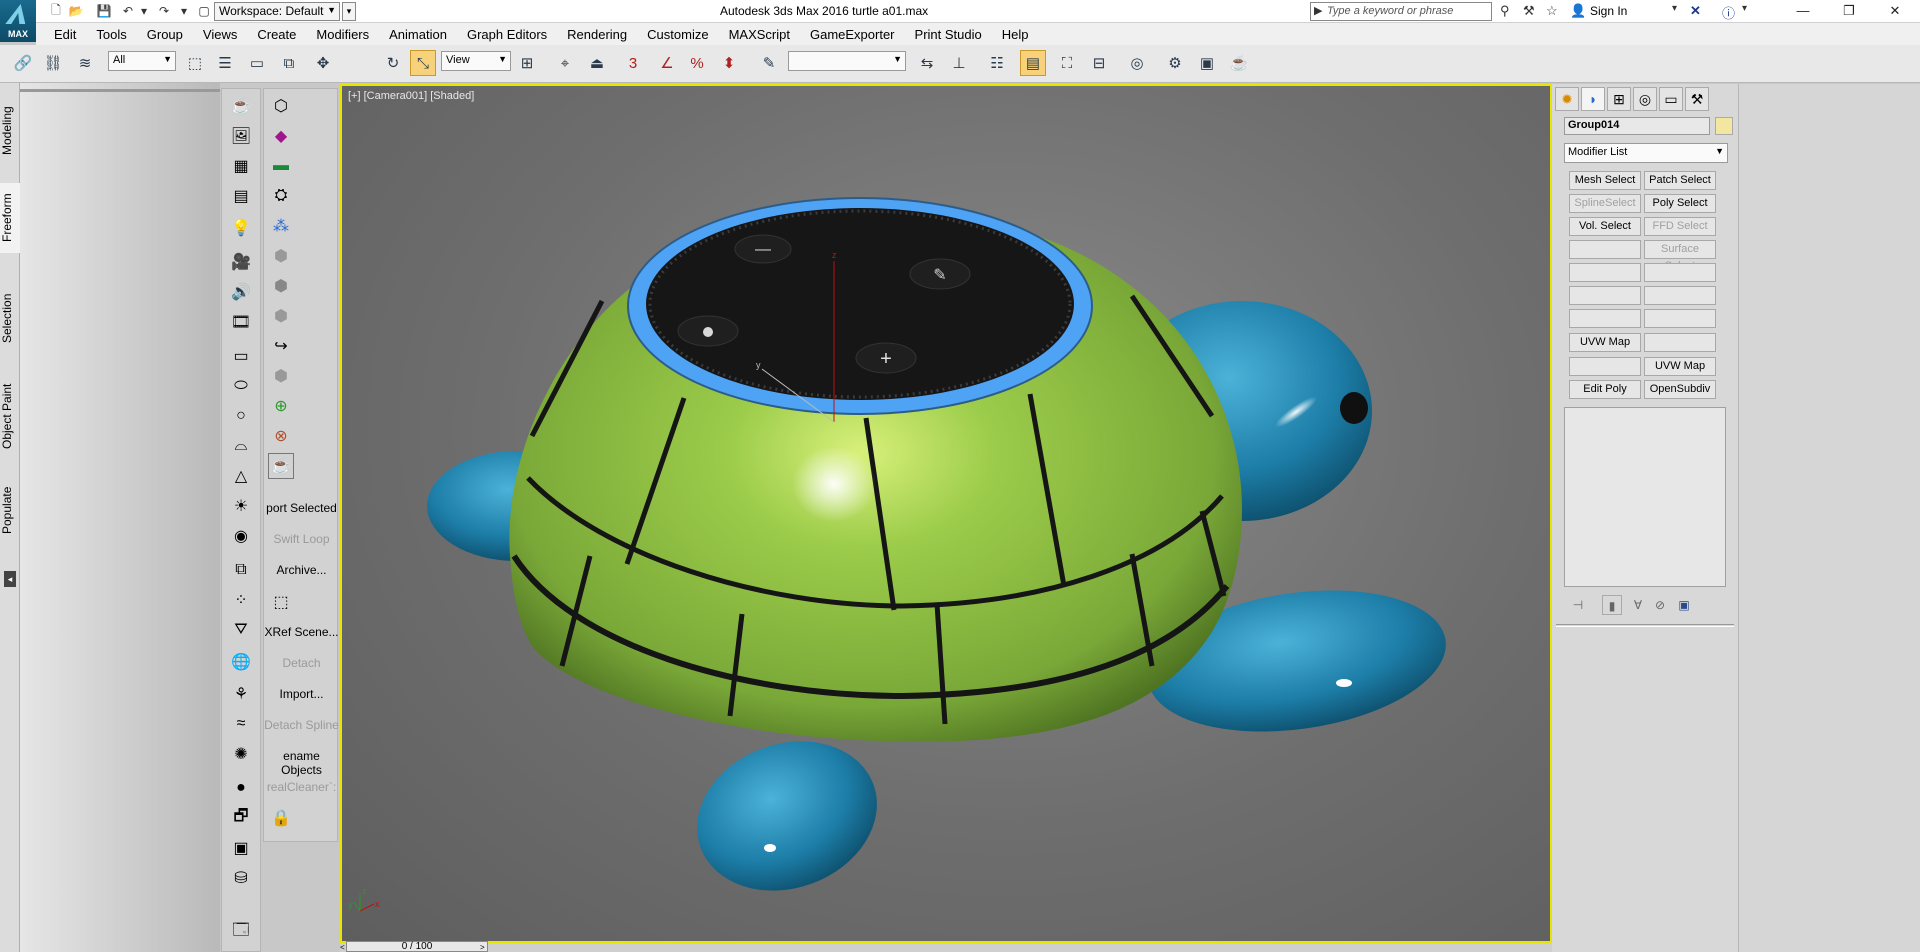 The height and width of the screenshot is (952, 1920). Describe the element at coordinates (1552, 11) in the screenshot. I see `favorites-star-icon: ☆` at that location.